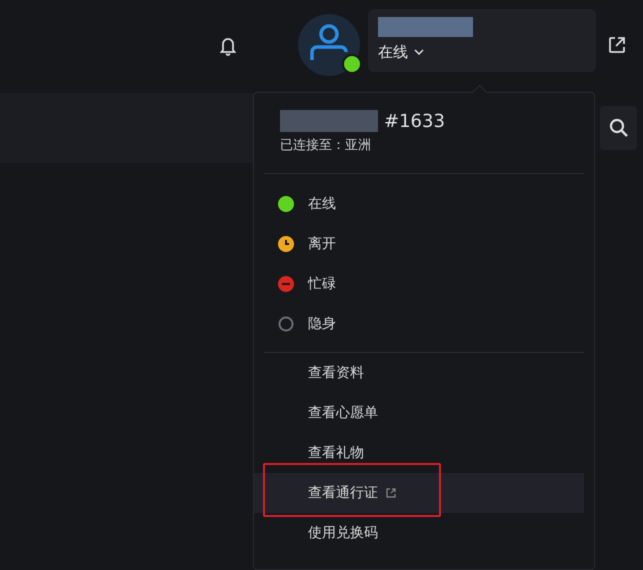  I want to click on menu-item: 查看礼物, so click(419, 453).